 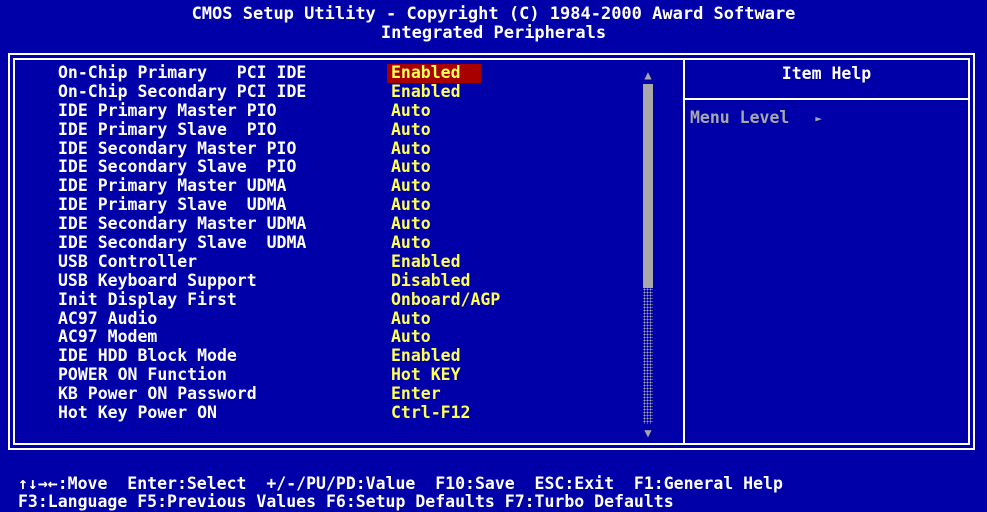 What do you see at coordinates (108, 337) in the screenshot?
I see `setting-label: AC97 Modem` at bounding box center [108, 337].